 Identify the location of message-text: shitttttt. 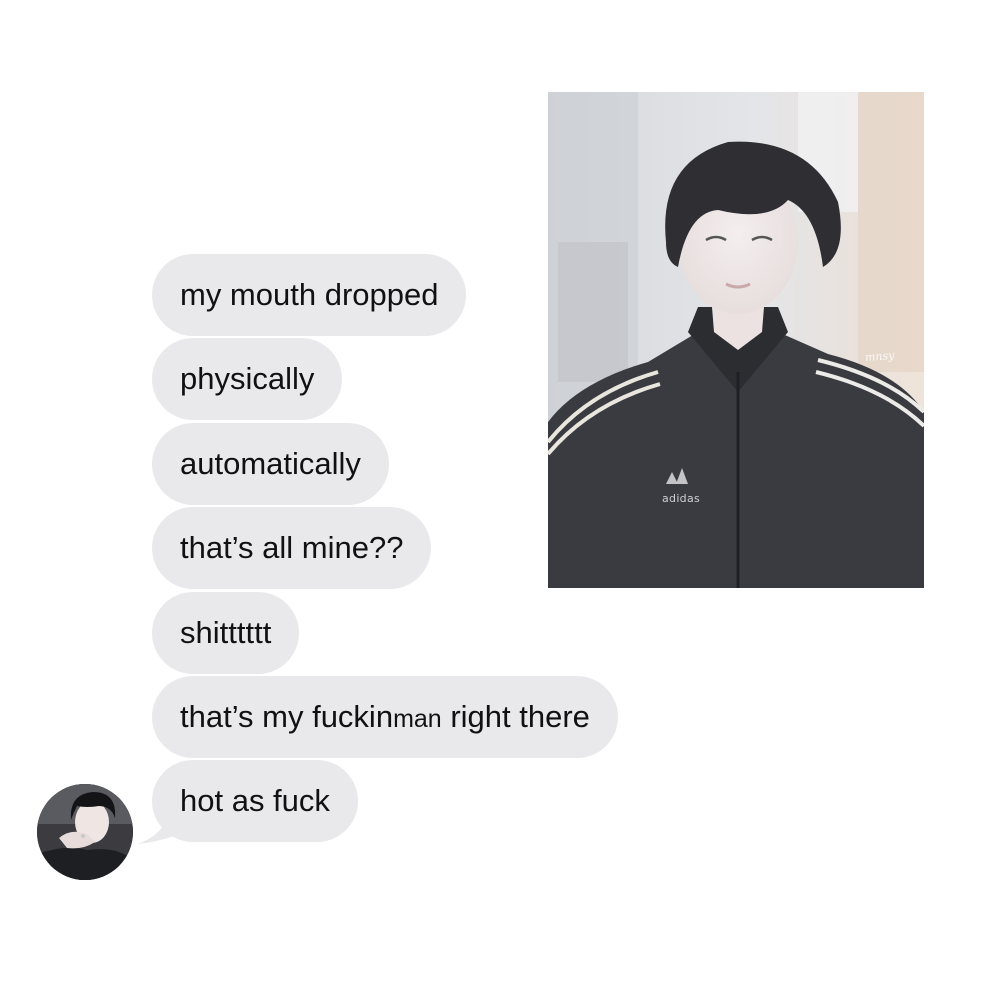
(226, 632).